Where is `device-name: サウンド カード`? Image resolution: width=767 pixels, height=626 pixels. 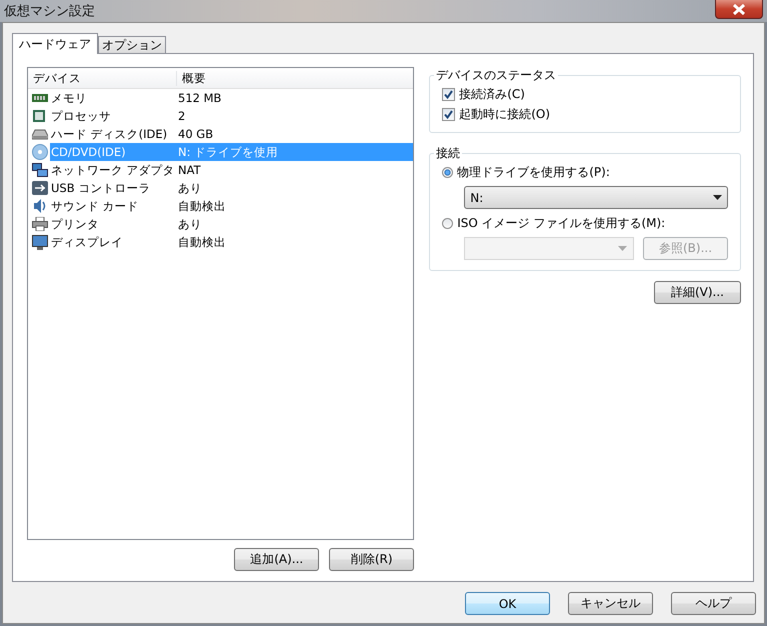
device-name: サウンド カード is located at coordinates (113, 206).